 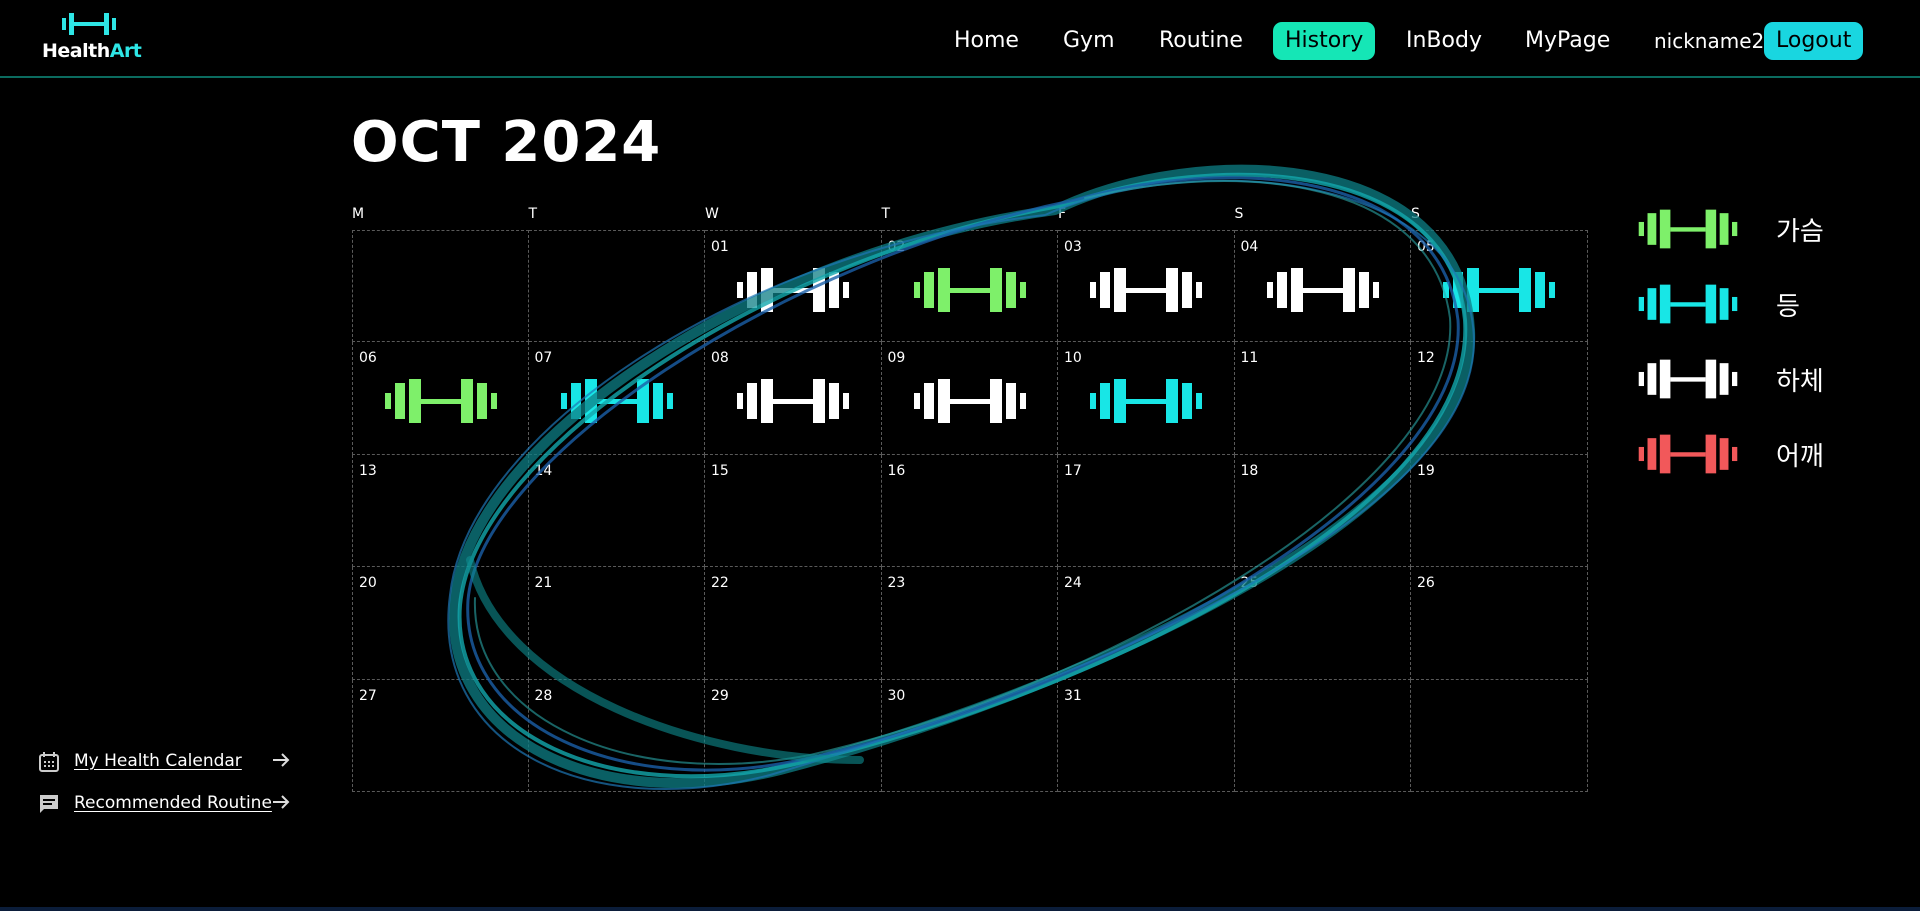 I want to click on day-number: 13, so click(x=368, y=470).